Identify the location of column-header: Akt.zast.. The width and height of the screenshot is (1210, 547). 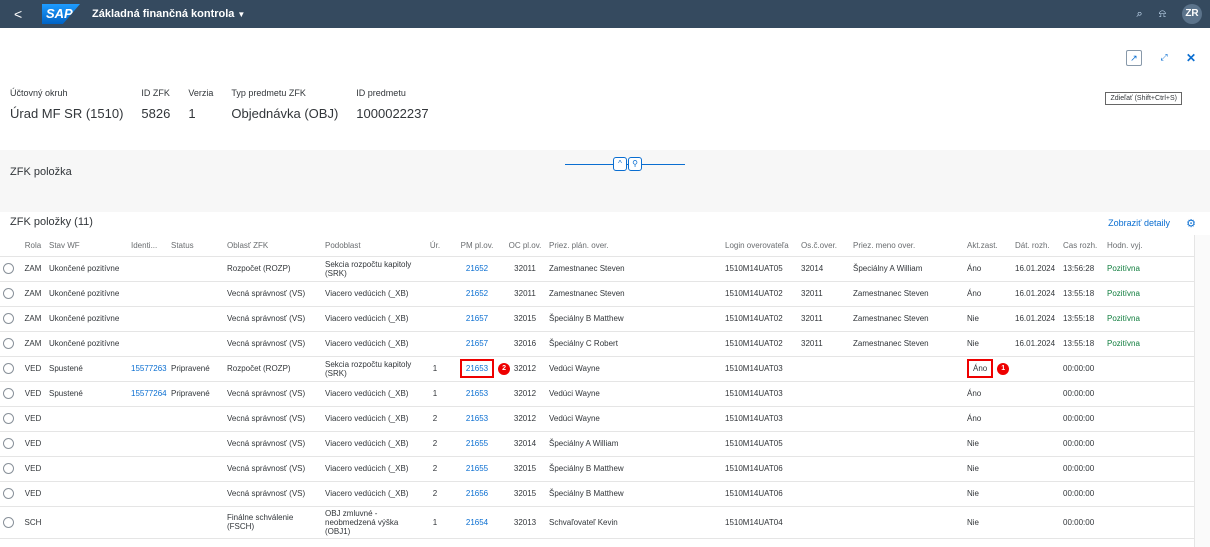
(988, 246).